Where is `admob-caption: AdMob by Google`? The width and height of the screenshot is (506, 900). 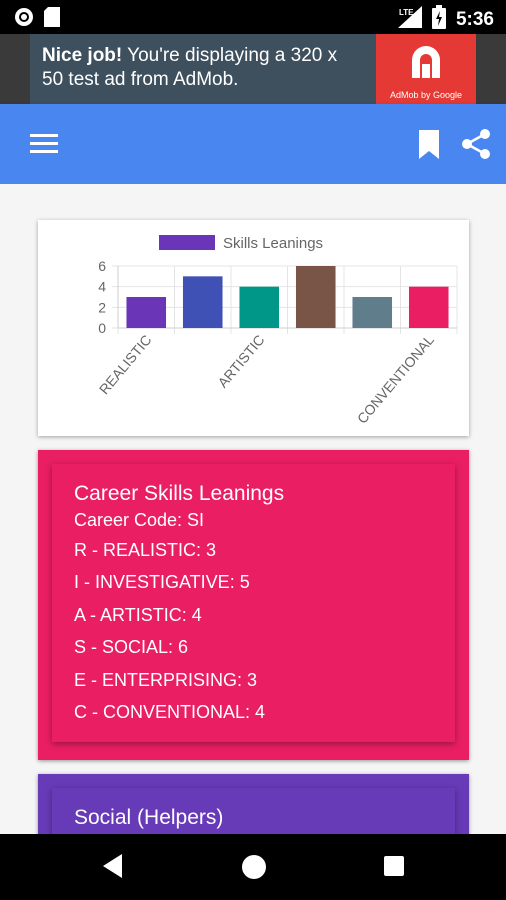
admob-caption: AdMob by Google is located at coordinates (426, 95).